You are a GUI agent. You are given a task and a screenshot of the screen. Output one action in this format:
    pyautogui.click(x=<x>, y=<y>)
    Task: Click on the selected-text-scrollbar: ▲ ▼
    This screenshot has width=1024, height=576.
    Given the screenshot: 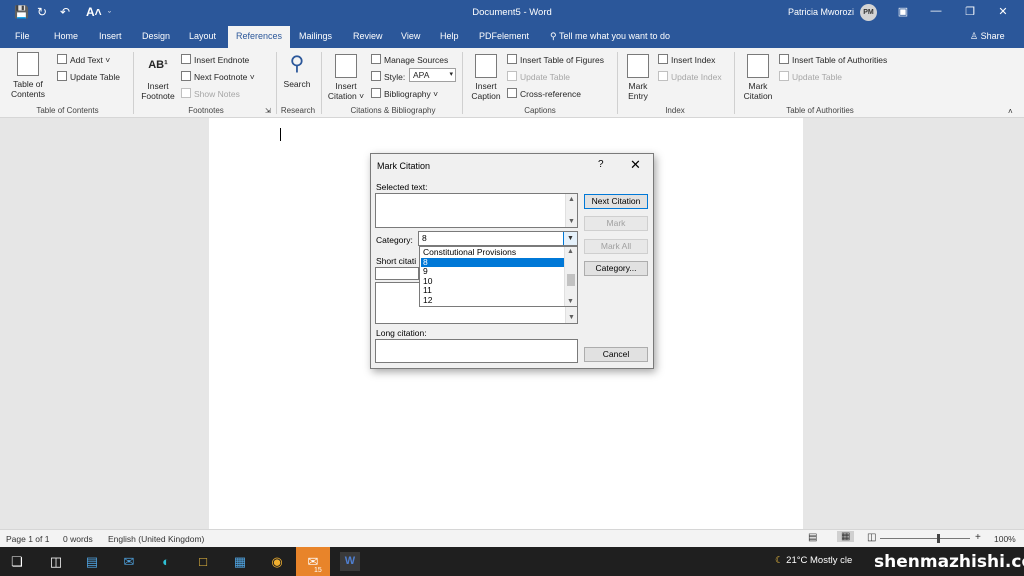 What is the action you would take?
    pyautogui.click(x=571, y=210)
    